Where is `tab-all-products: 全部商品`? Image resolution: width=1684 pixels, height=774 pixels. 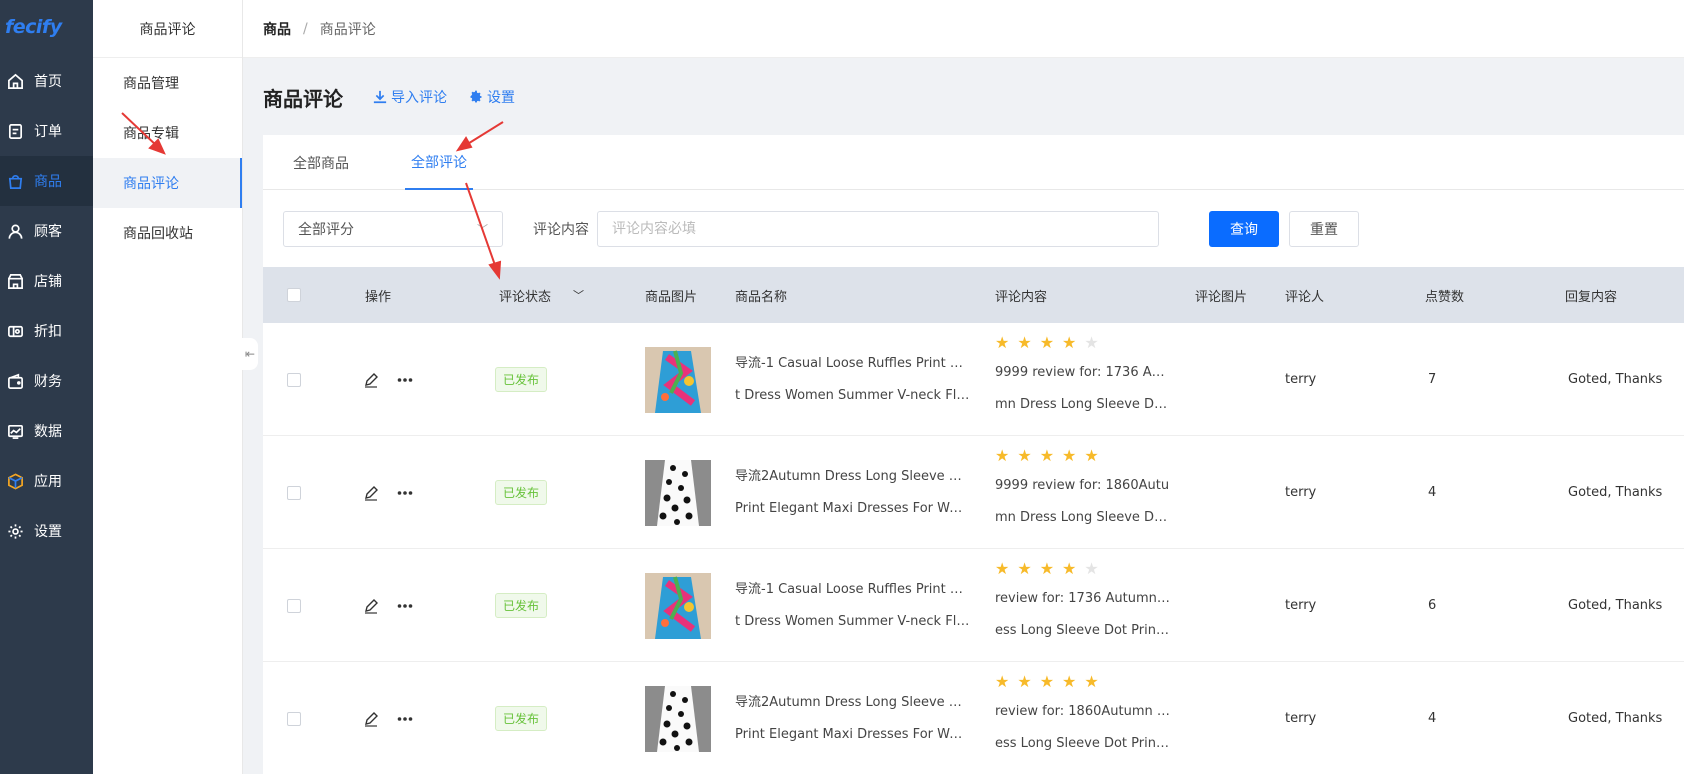 tab-all-products: 全部商品 is located at coordinates (321, 162).